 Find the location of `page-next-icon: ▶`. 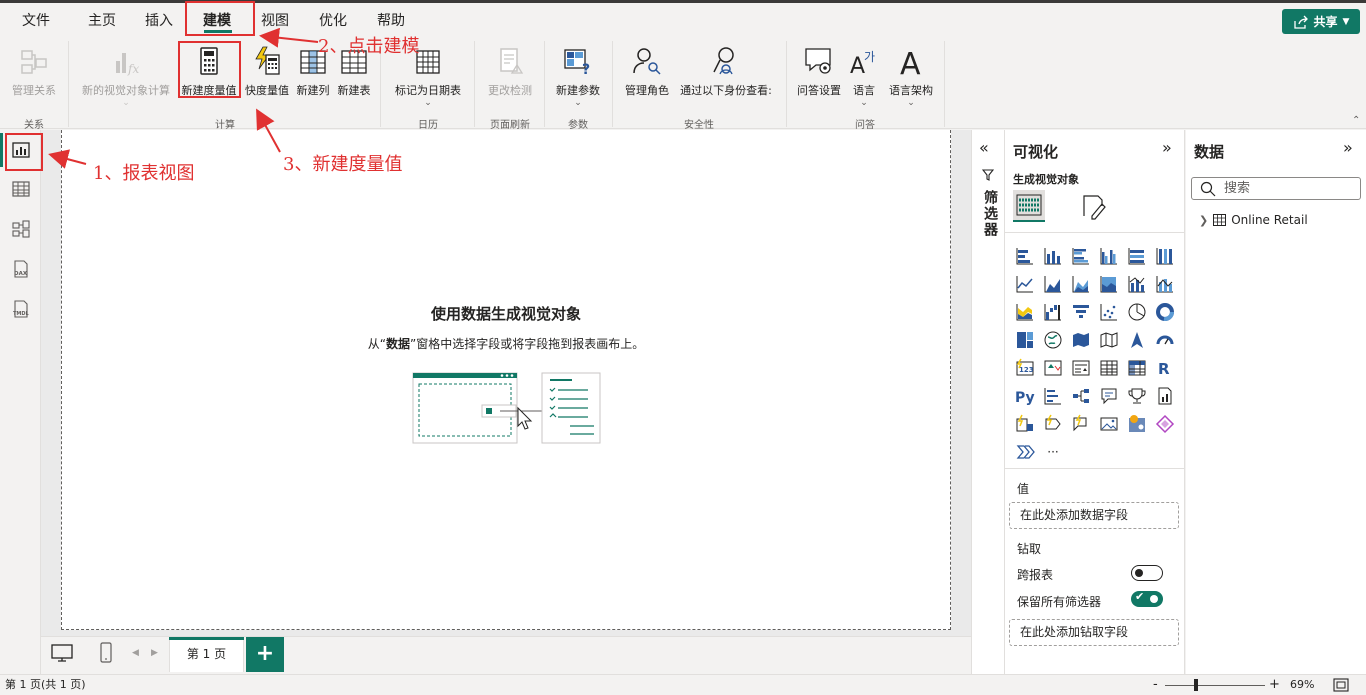

page-next-icon: ▶ is located at coordinates (154, 653).